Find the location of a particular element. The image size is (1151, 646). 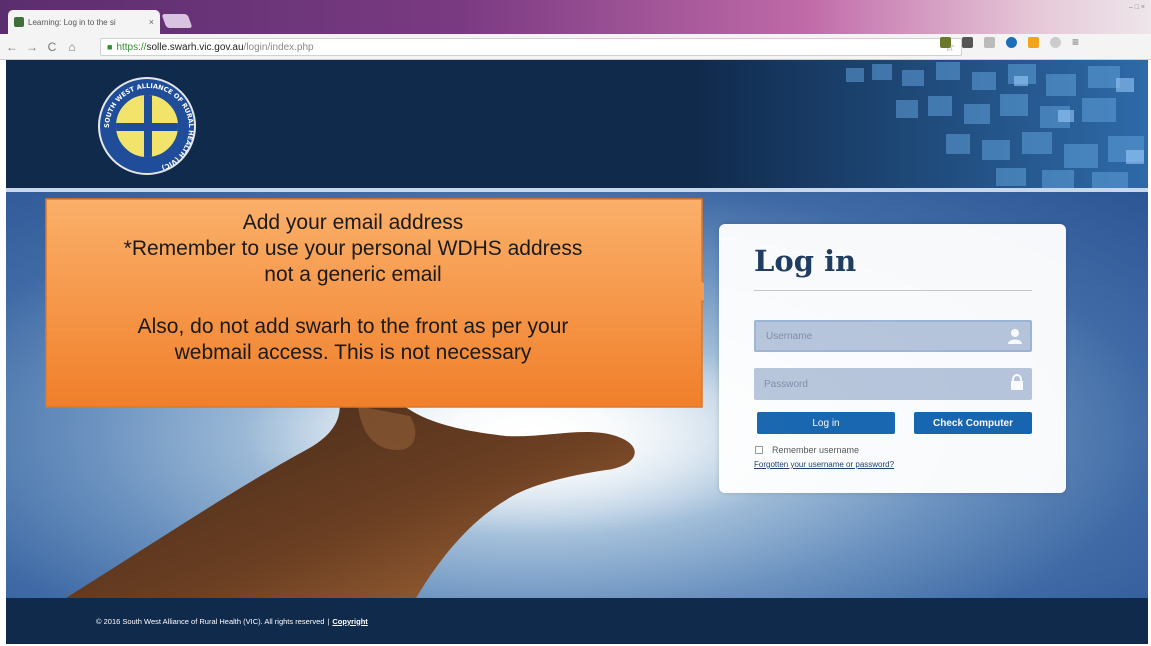

tab-strip: Learning: Log in to the si × – □ × is located at coordinates (575, 17).